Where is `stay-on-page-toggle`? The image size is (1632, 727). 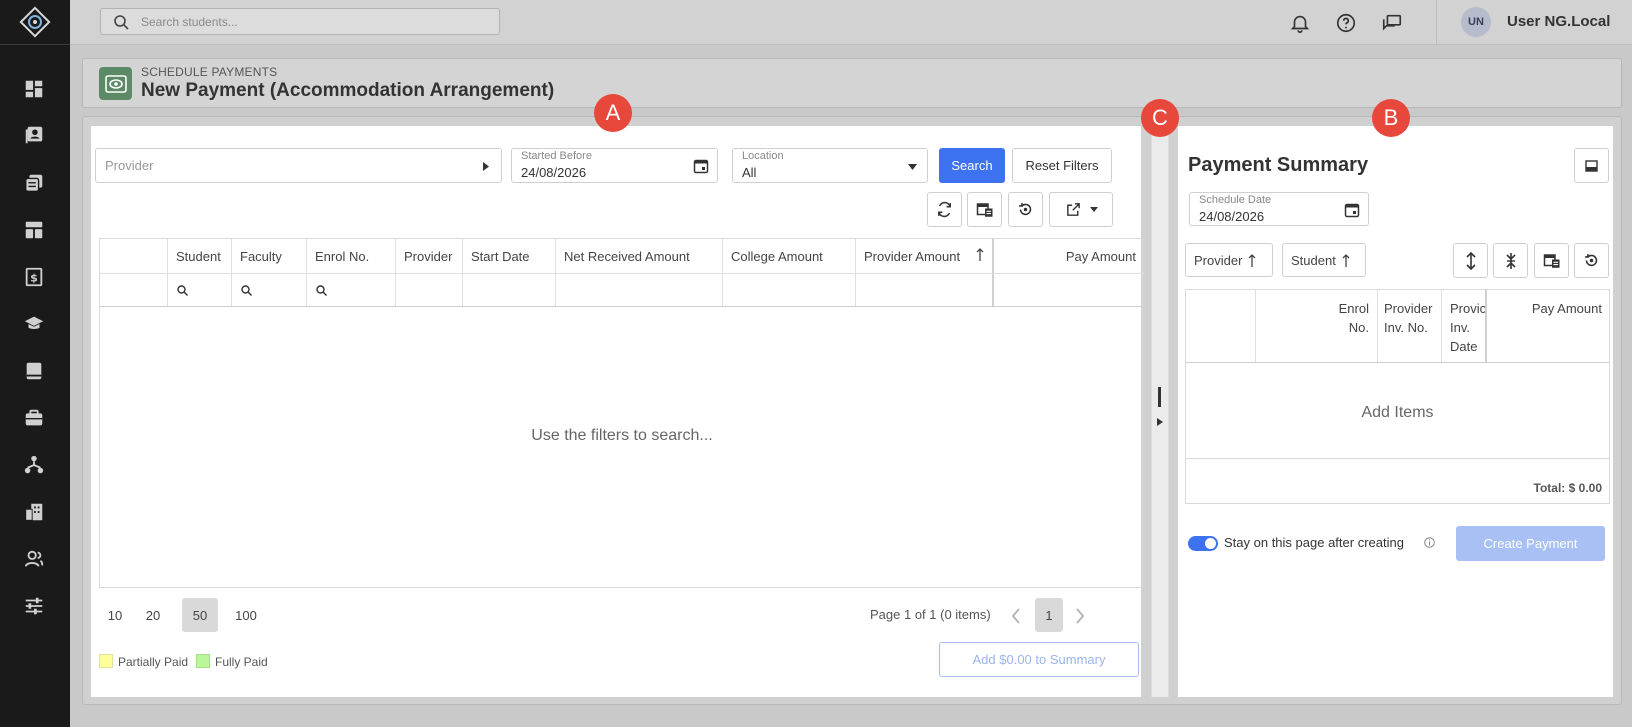 stay-on-page-toggle is located at coordinates (1203, 543).